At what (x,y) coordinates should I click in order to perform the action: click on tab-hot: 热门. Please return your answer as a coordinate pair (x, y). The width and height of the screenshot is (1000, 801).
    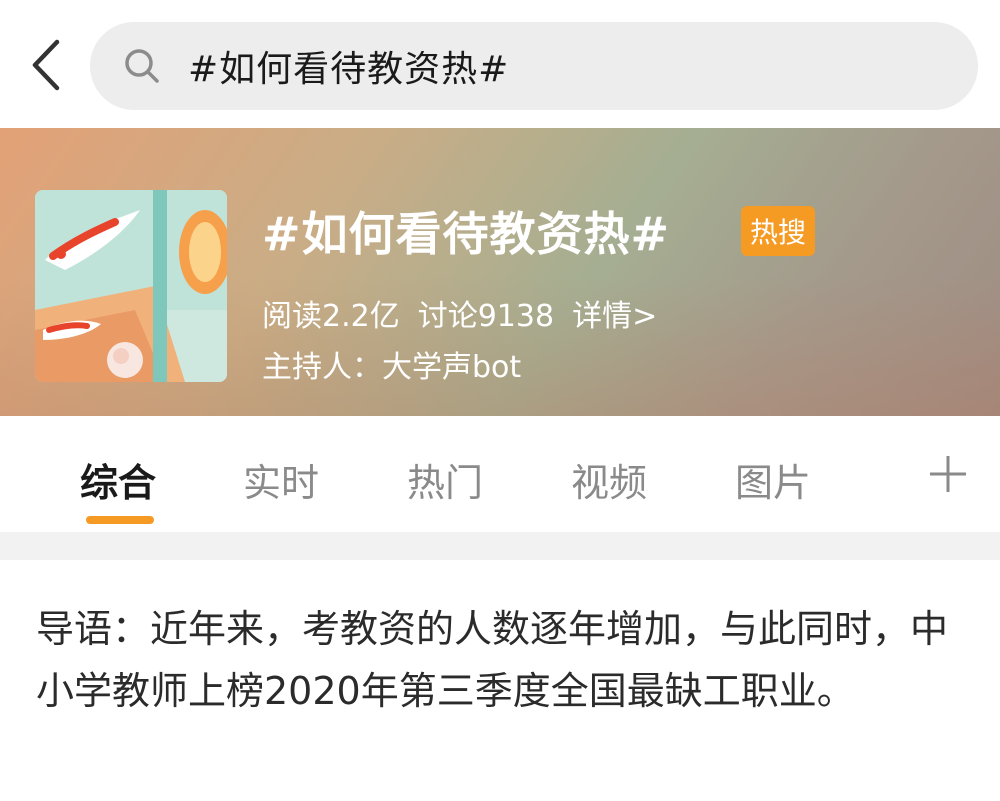
    Looking at the image, I should click on (445, 479).